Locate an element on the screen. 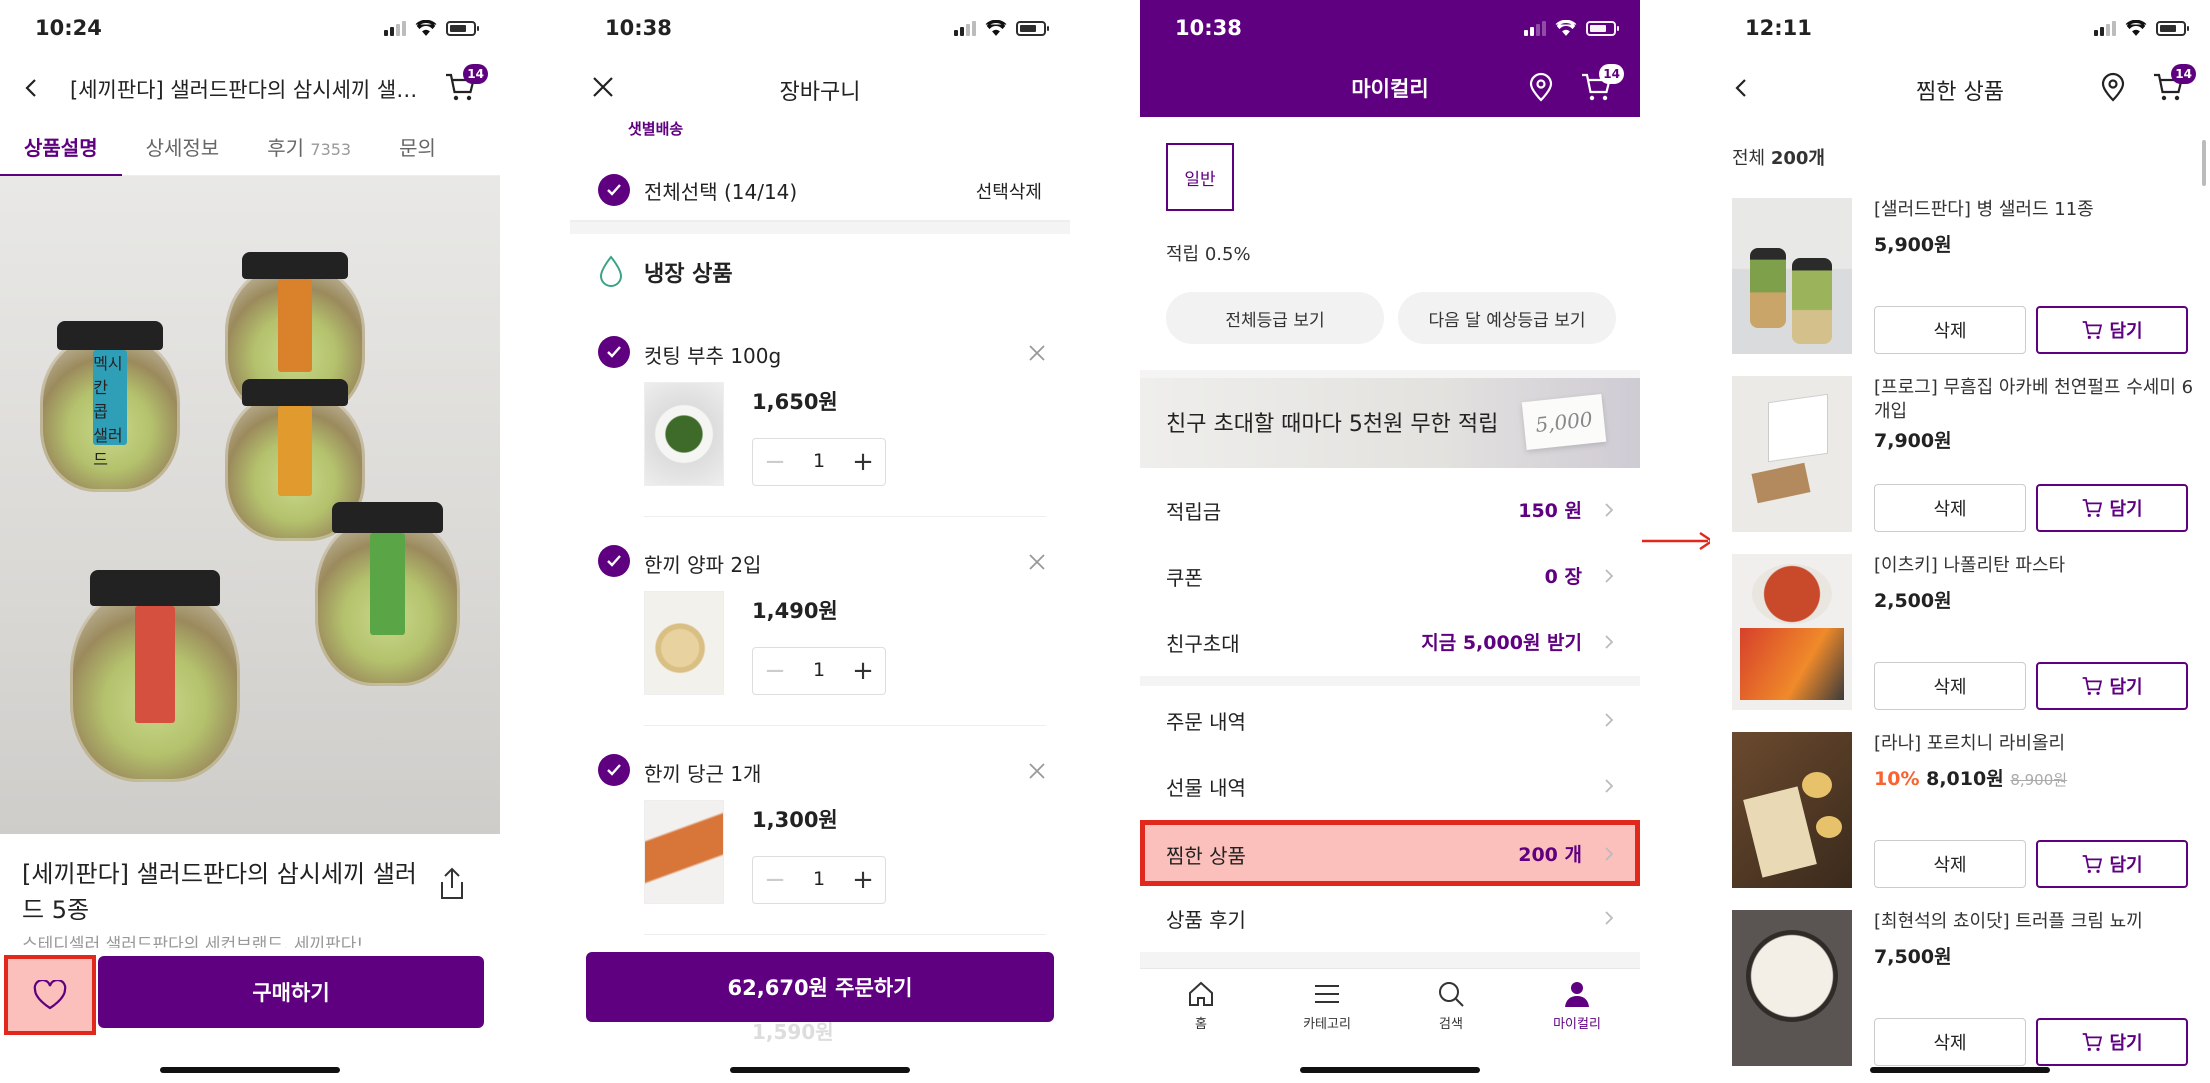 This screenshot has height=1083, width=2210. share-icon is located at coordinates (452, 884).